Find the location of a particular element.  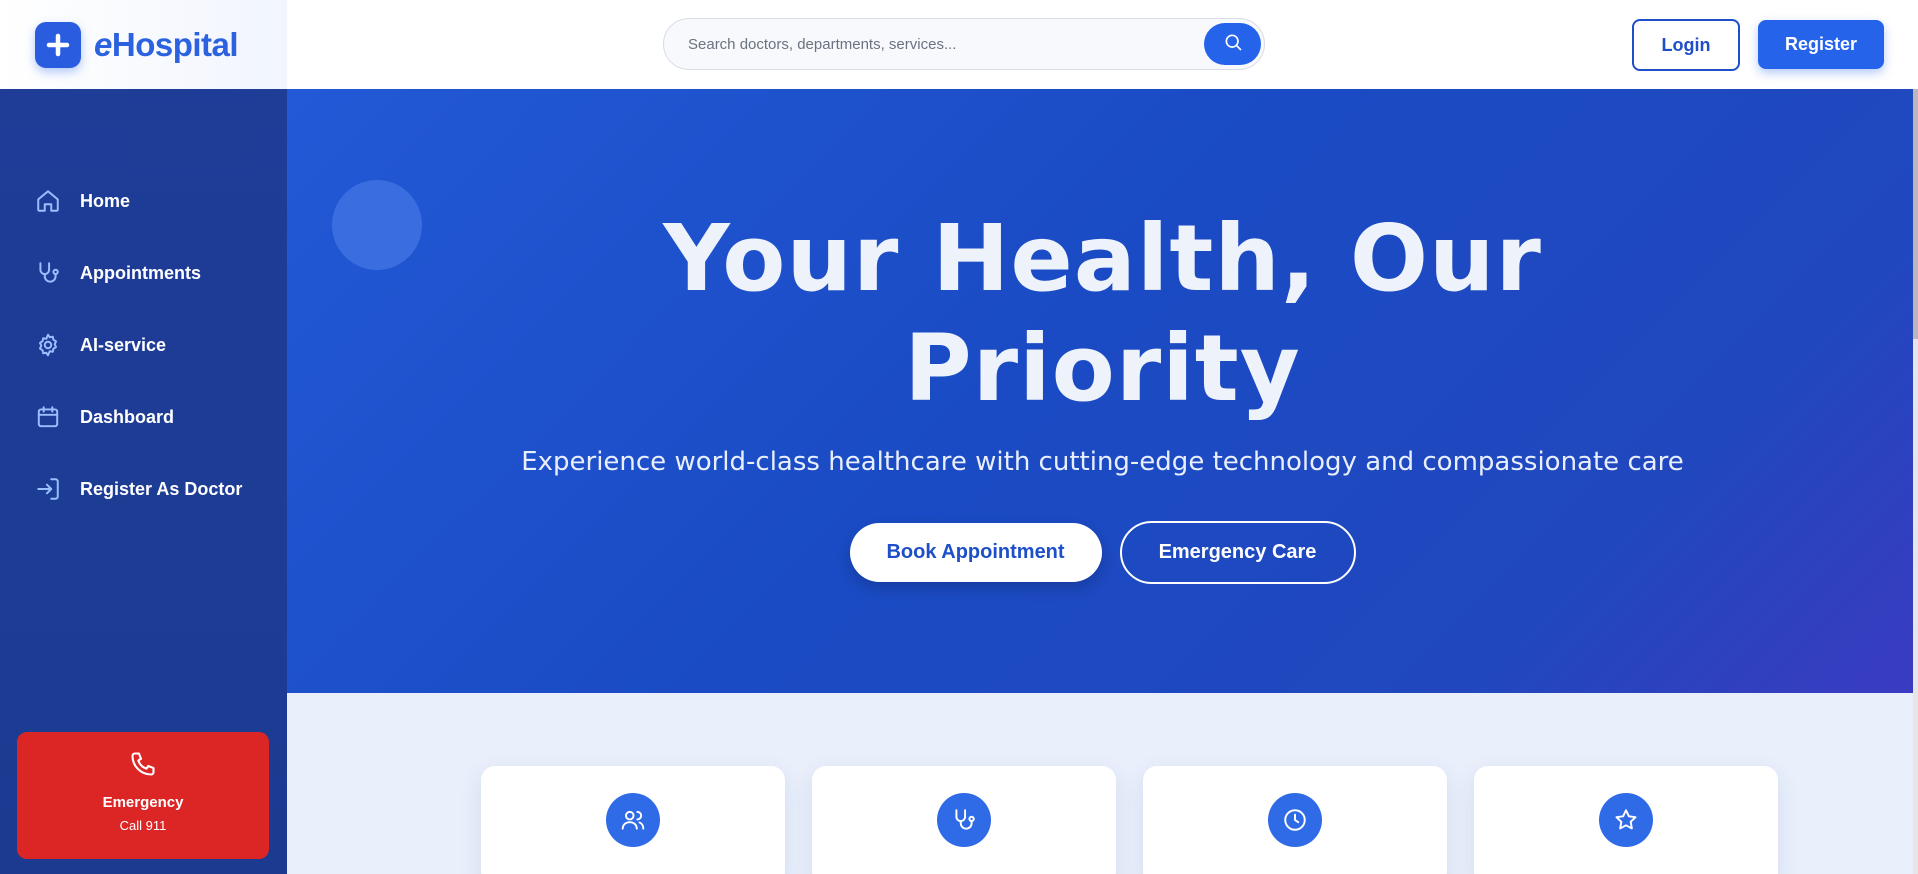

search-bar is located at coordinates (964, 44).